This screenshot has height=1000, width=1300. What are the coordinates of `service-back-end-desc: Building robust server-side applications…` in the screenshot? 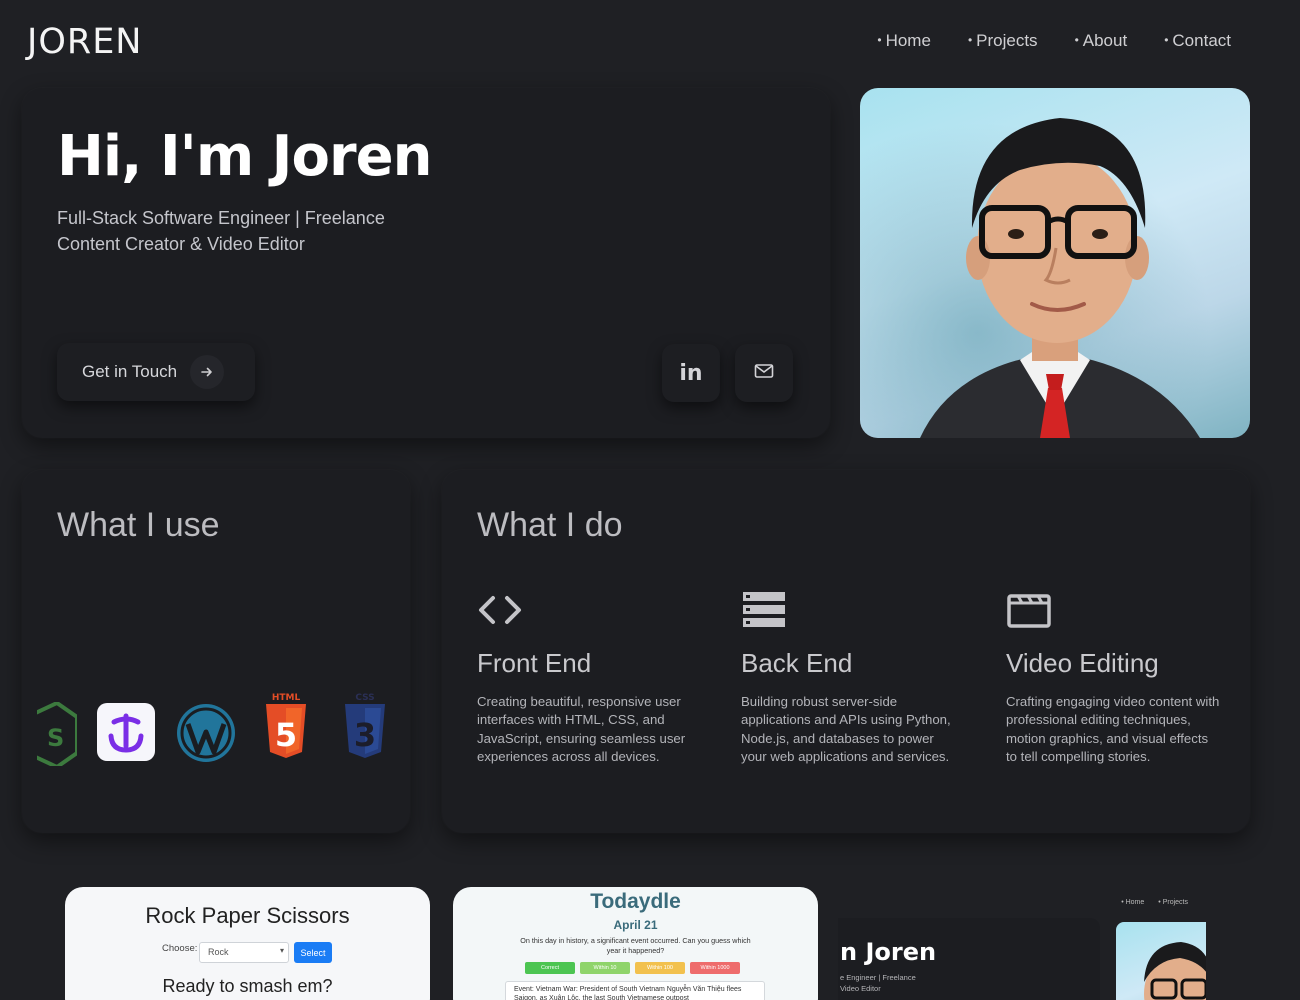 It's located at (846, 729).